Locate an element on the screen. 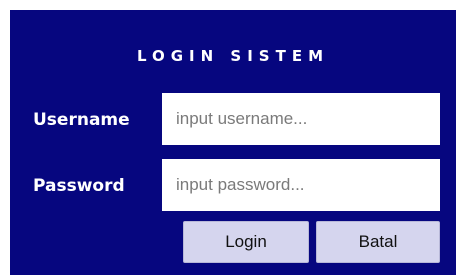 The image size is (459, 276). password-input is located at coordinates (301, 185).